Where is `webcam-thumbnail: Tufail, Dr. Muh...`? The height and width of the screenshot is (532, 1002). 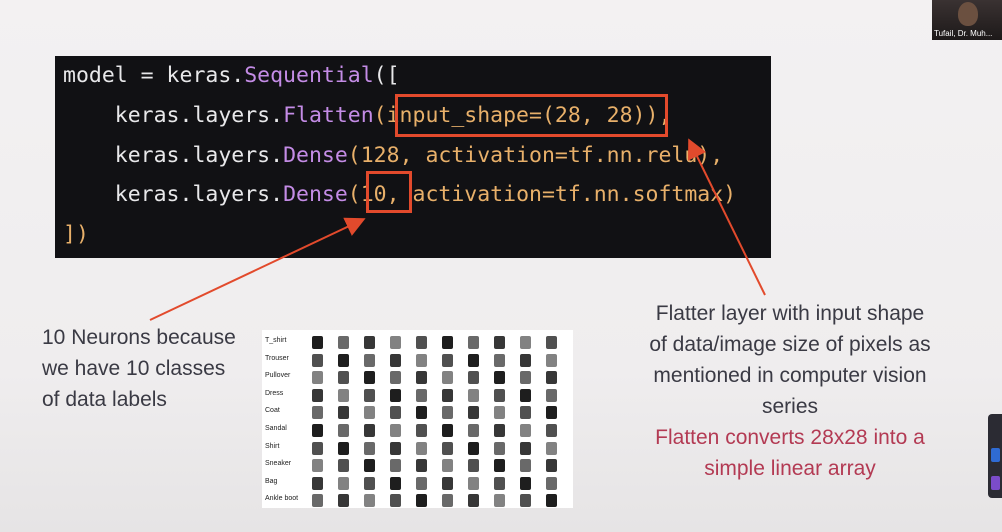 webcam-thumbnail: Tufail, Dr. Muh... is located at coordinates (967, 20).